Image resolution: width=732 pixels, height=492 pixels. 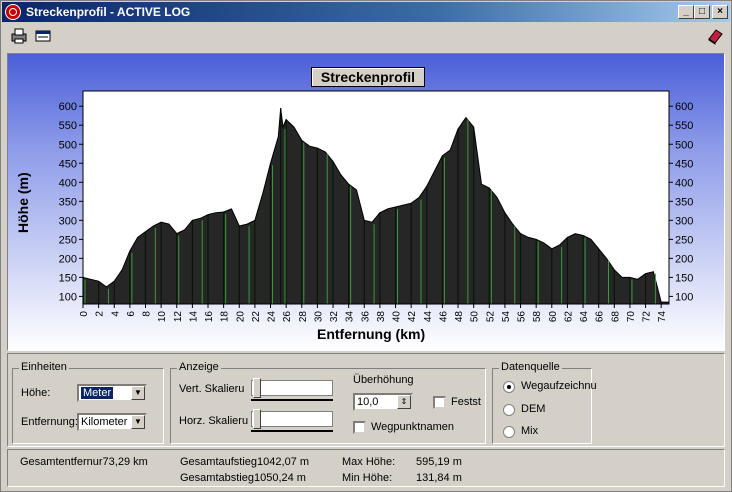 What do you see at coordinates (272, 317) in the screenshot?
I see `x-tick-label: 24` at bounding box center [272, 317].